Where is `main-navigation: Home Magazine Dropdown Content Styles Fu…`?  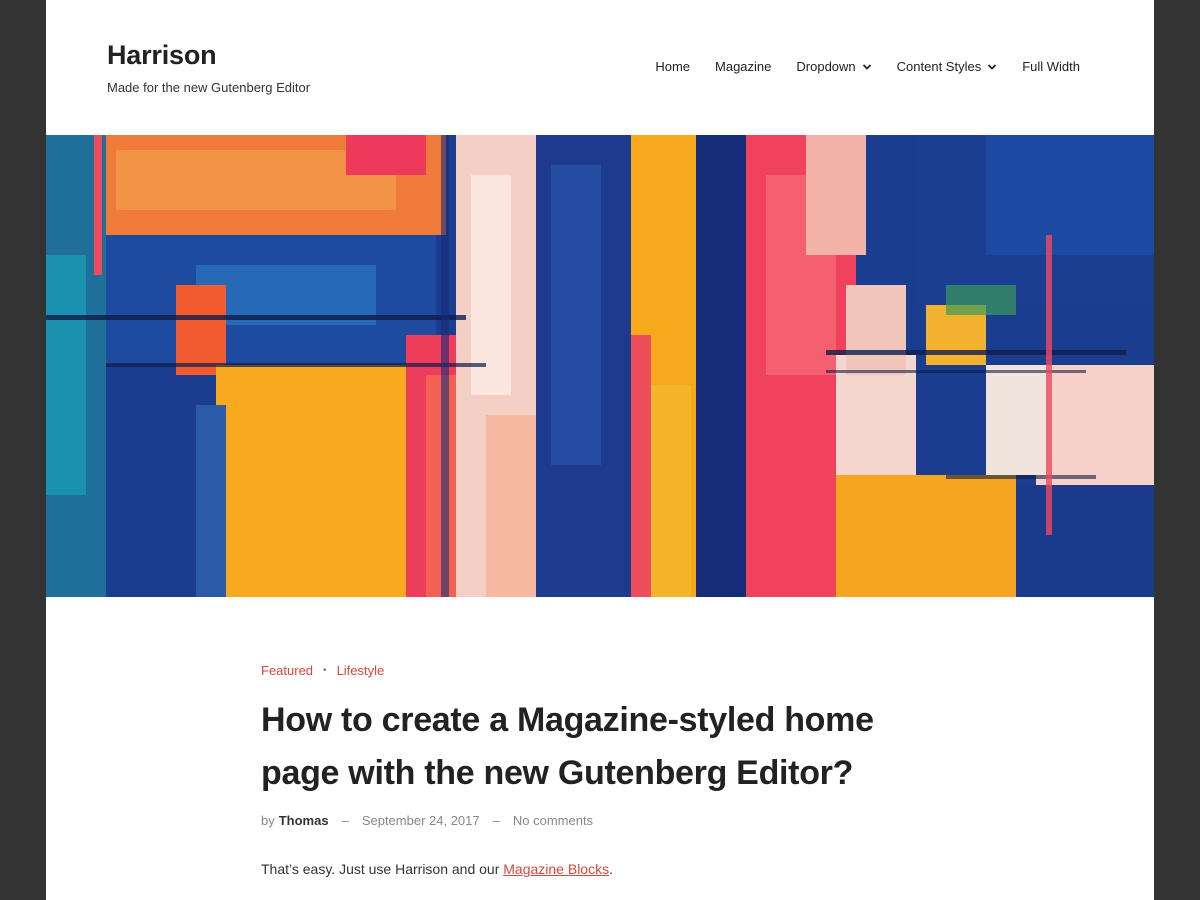 main-navigation: Home Magazine Dropdown Content Styles Fu… is located at coordinates (855, 66).